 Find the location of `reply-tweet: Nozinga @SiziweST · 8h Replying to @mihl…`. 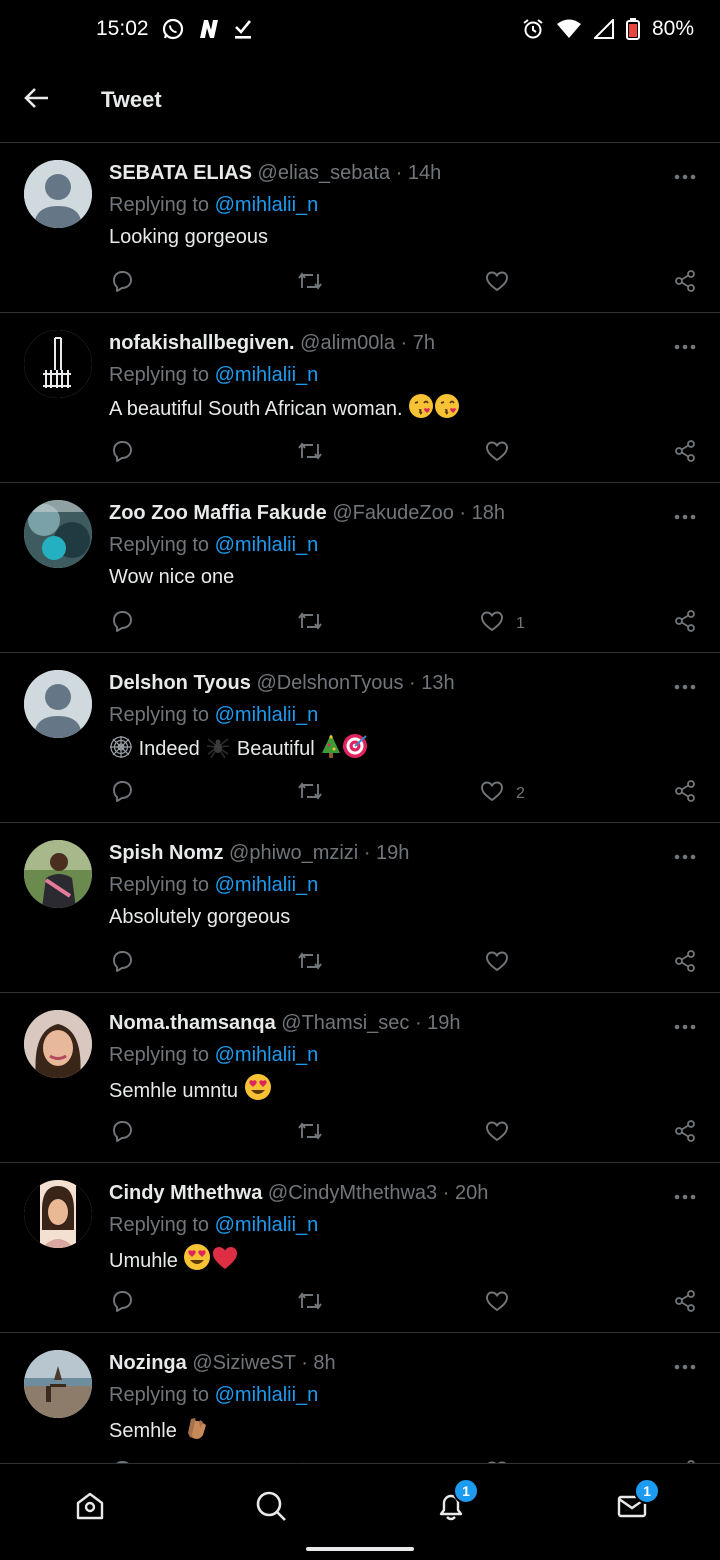

reply-tweet: Nozinga @SiziweST · 8h Replying to @mihl… is located at coordinates (360, 1398).